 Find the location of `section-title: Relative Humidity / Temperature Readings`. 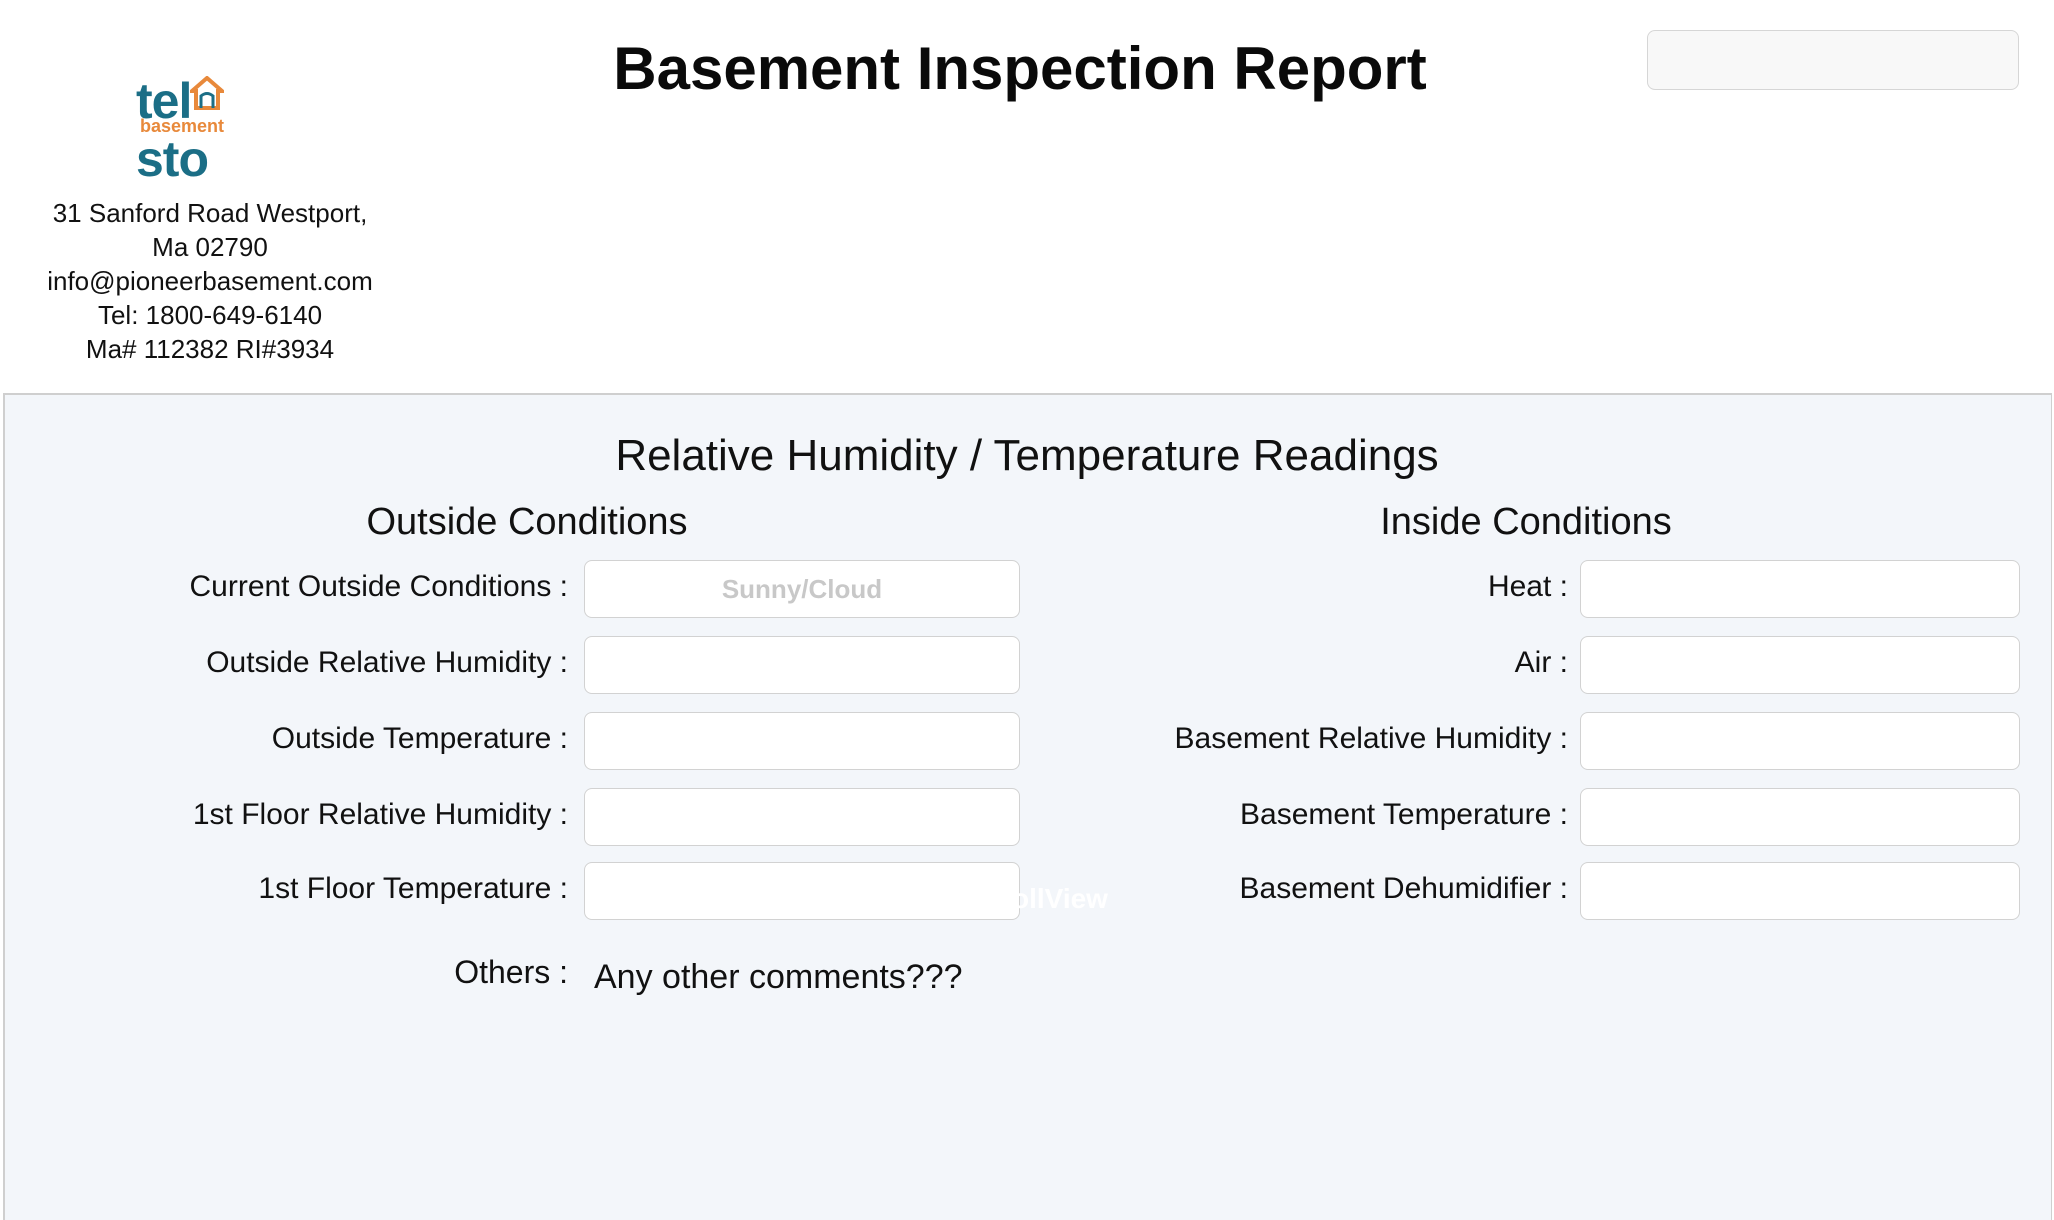

section-title: Relative Humidity / Temperature Readings is located at coordinates (1027, 455).